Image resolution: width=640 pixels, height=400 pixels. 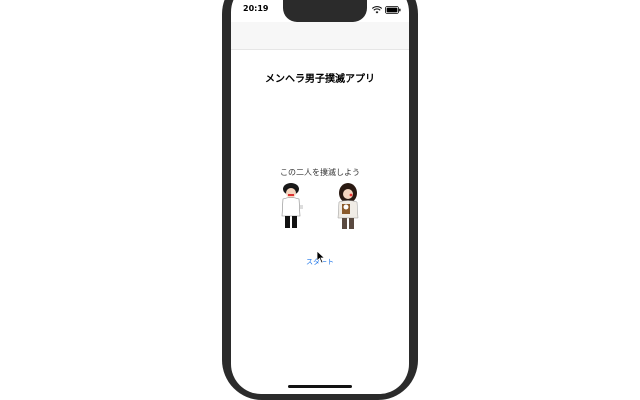 I want to click on status-icons, so click(x=386, y=10).